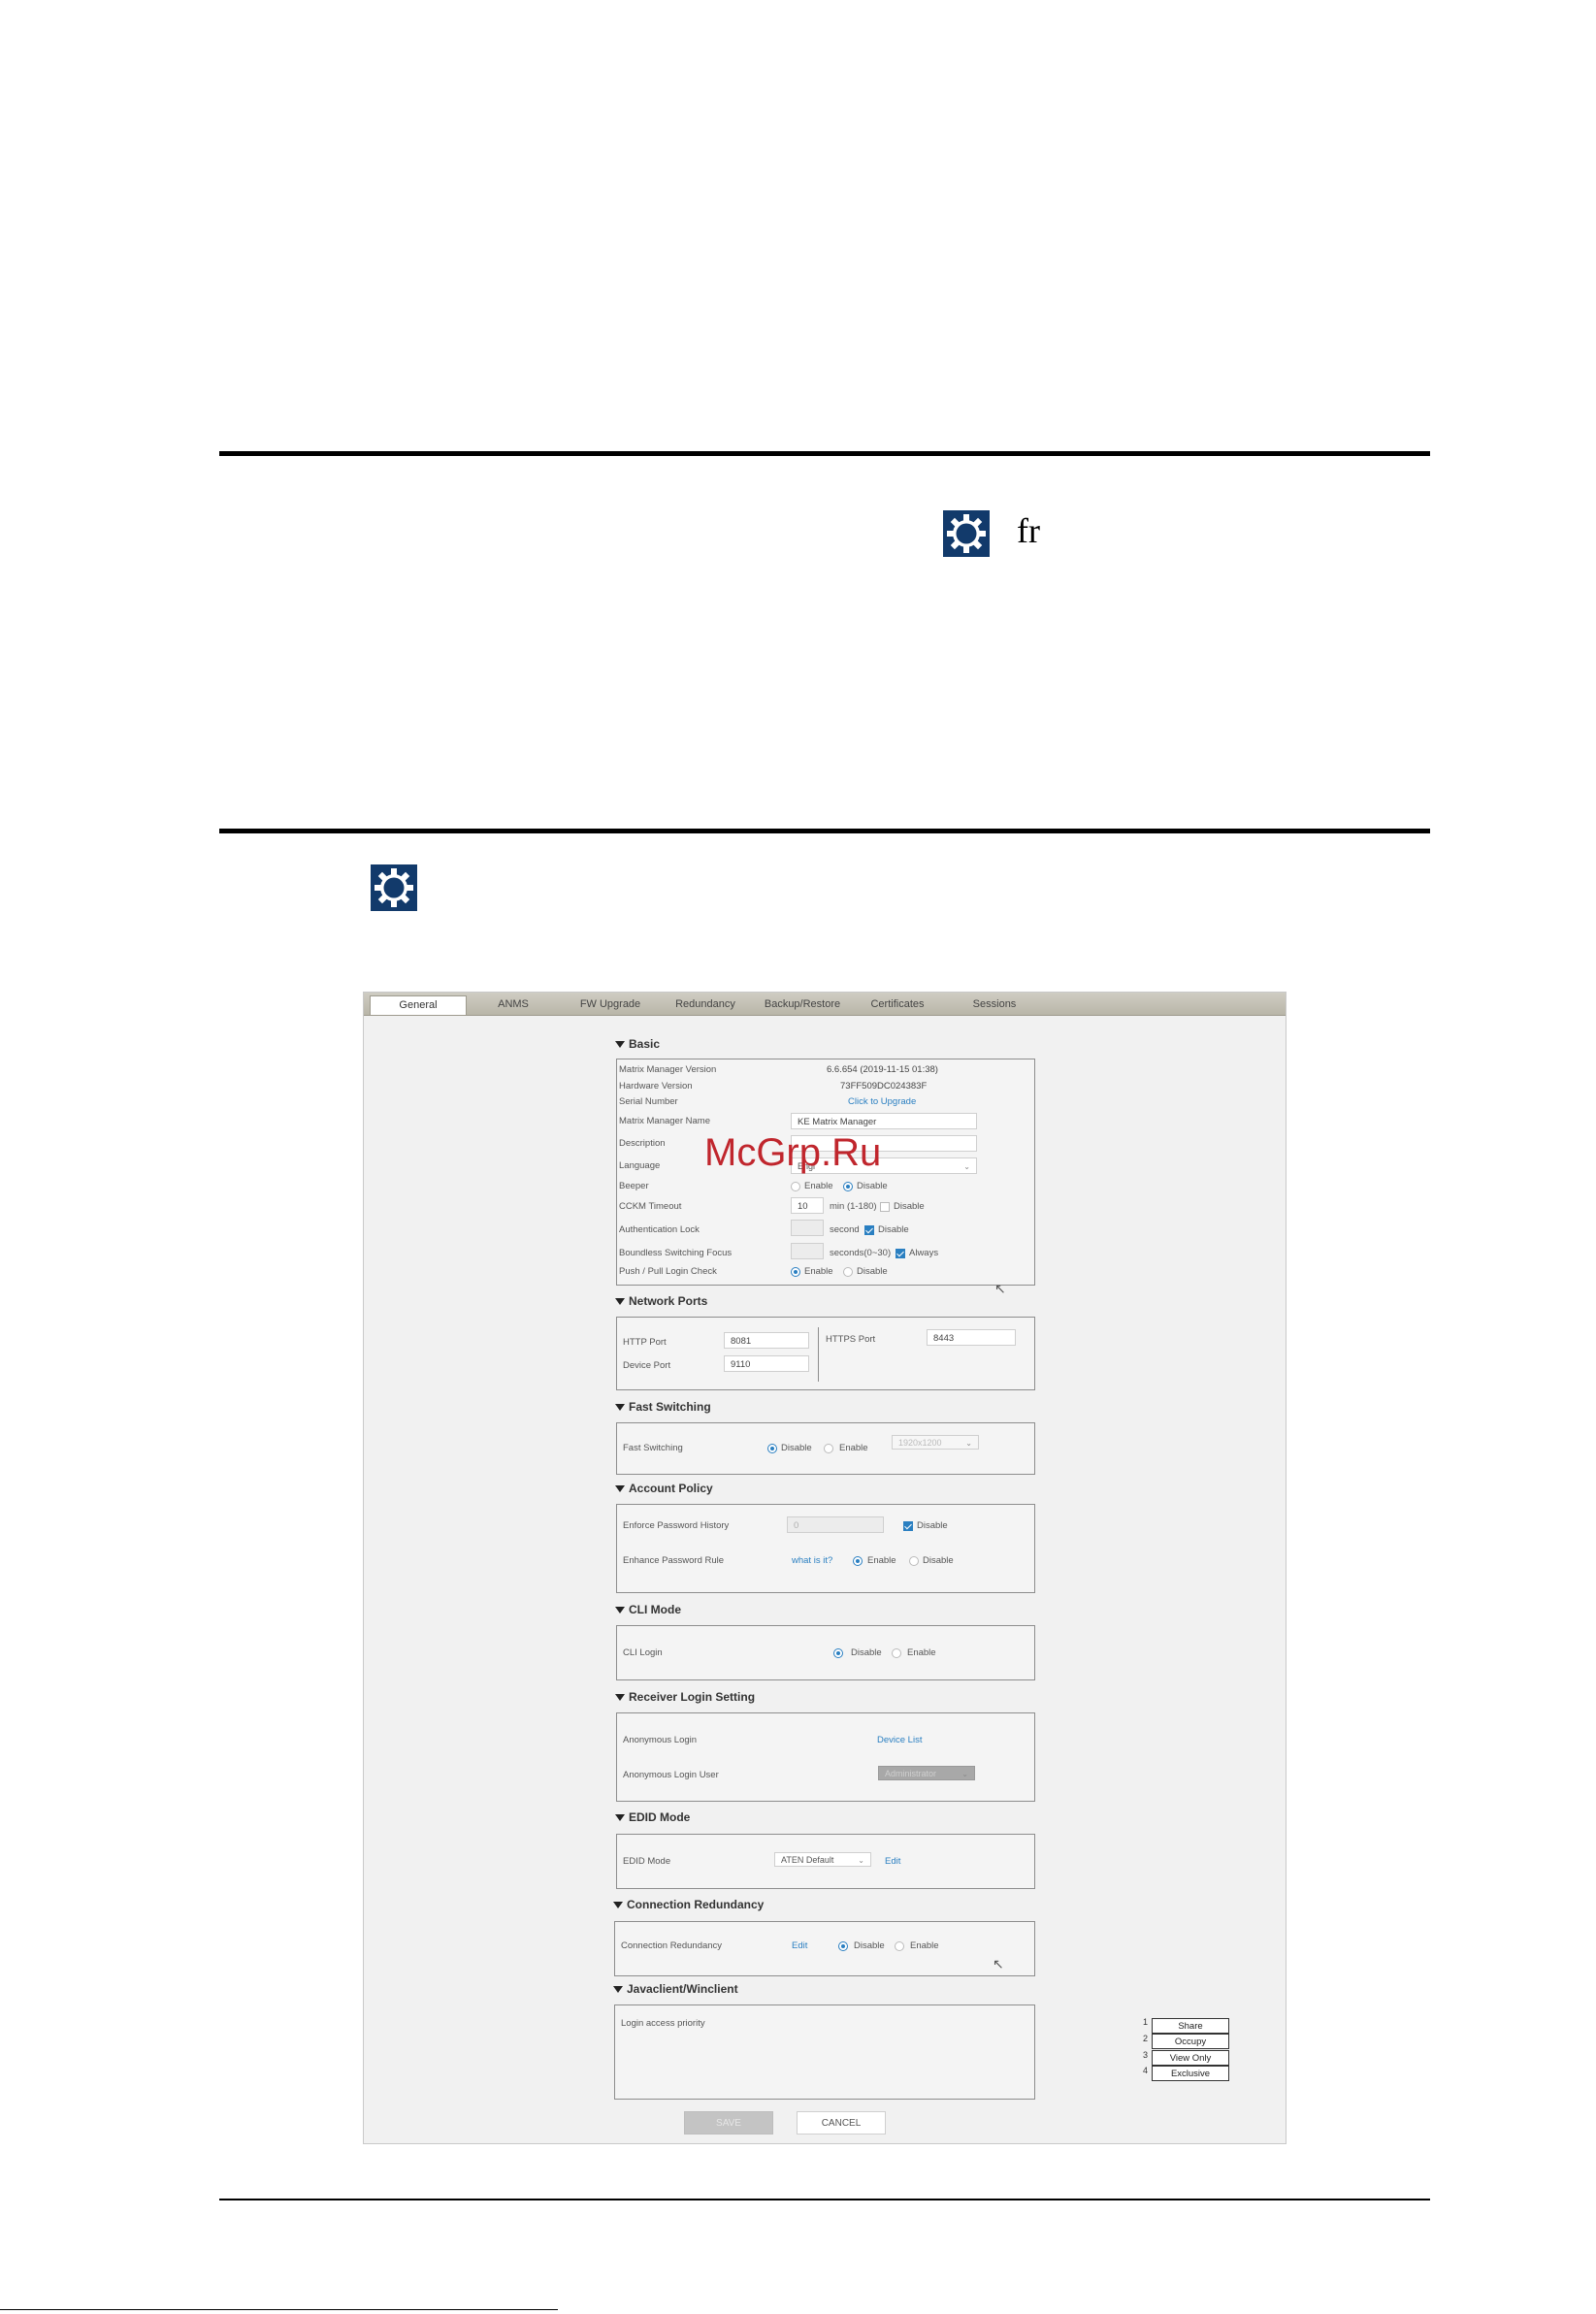  I want to click on rule-enable-radio, so click(858, 1561).